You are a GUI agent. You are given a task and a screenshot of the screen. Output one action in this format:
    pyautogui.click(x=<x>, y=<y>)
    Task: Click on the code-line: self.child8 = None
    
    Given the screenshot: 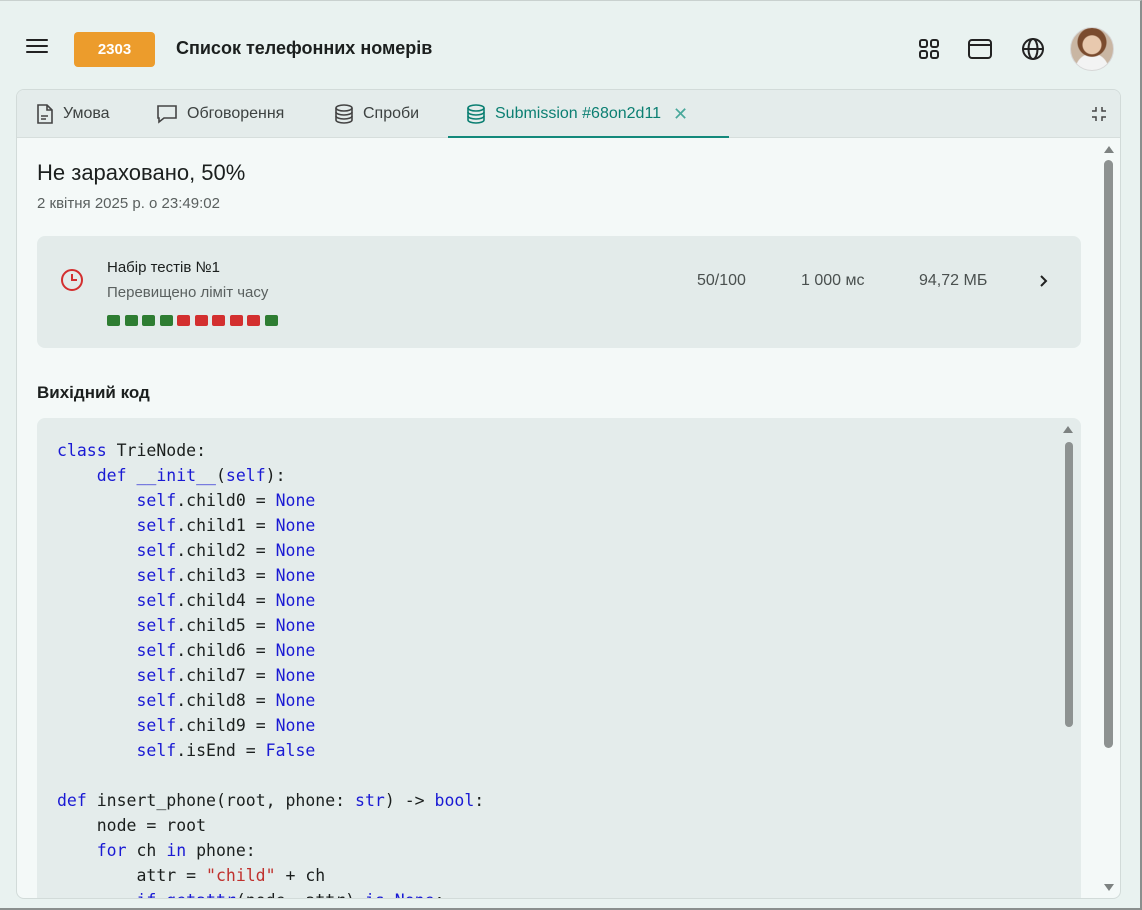 What is the action you would take?
    pyautogui.click(x=226, y=700)
    